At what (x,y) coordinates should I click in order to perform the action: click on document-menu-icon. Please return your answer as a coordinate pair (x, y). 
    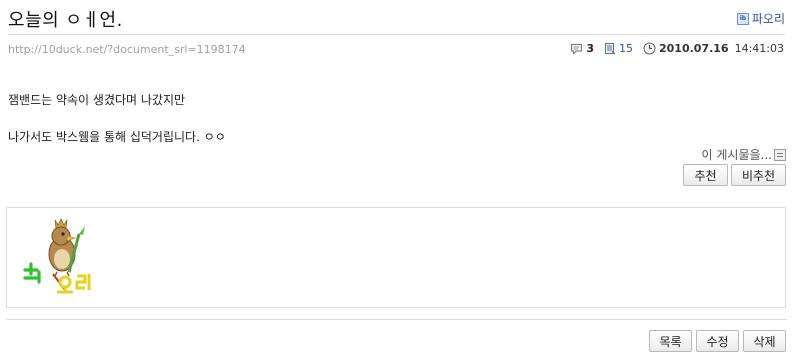
    Looking at the image, I should click on (780, 154).